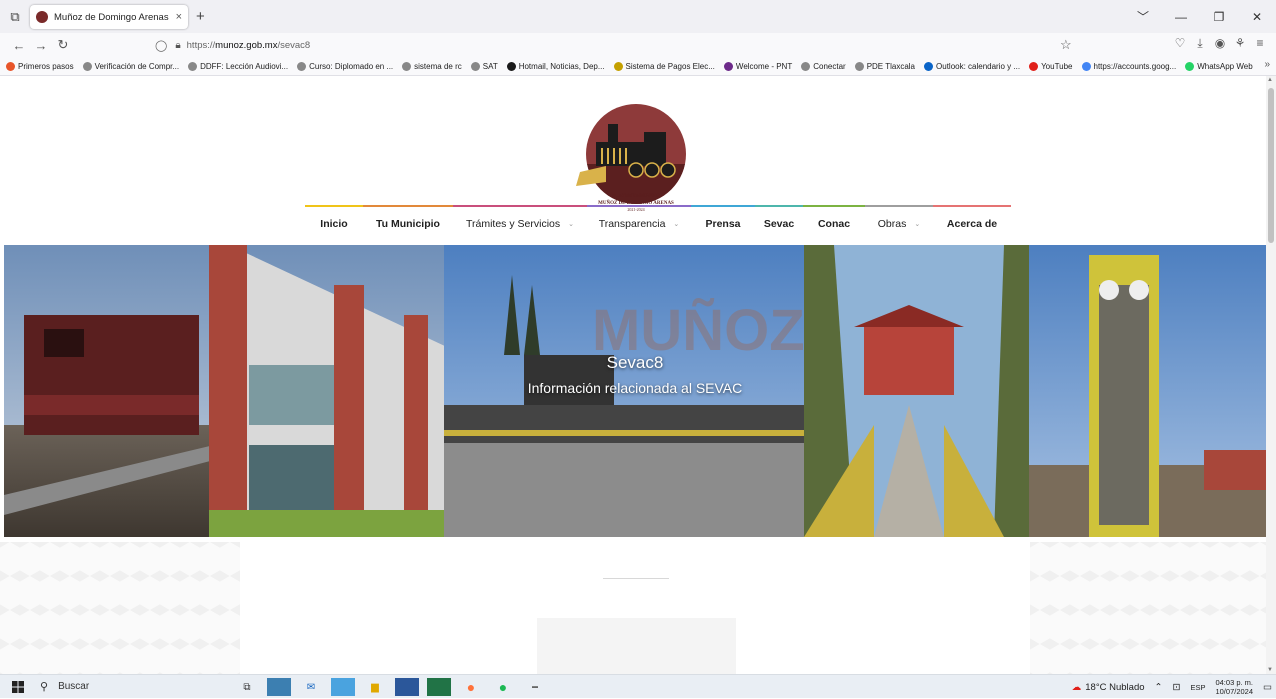 The image size is (1276, 699). Describe the element at coordinates (1181, 17) in the screenshot. I see `minimize-button: —` at that location.